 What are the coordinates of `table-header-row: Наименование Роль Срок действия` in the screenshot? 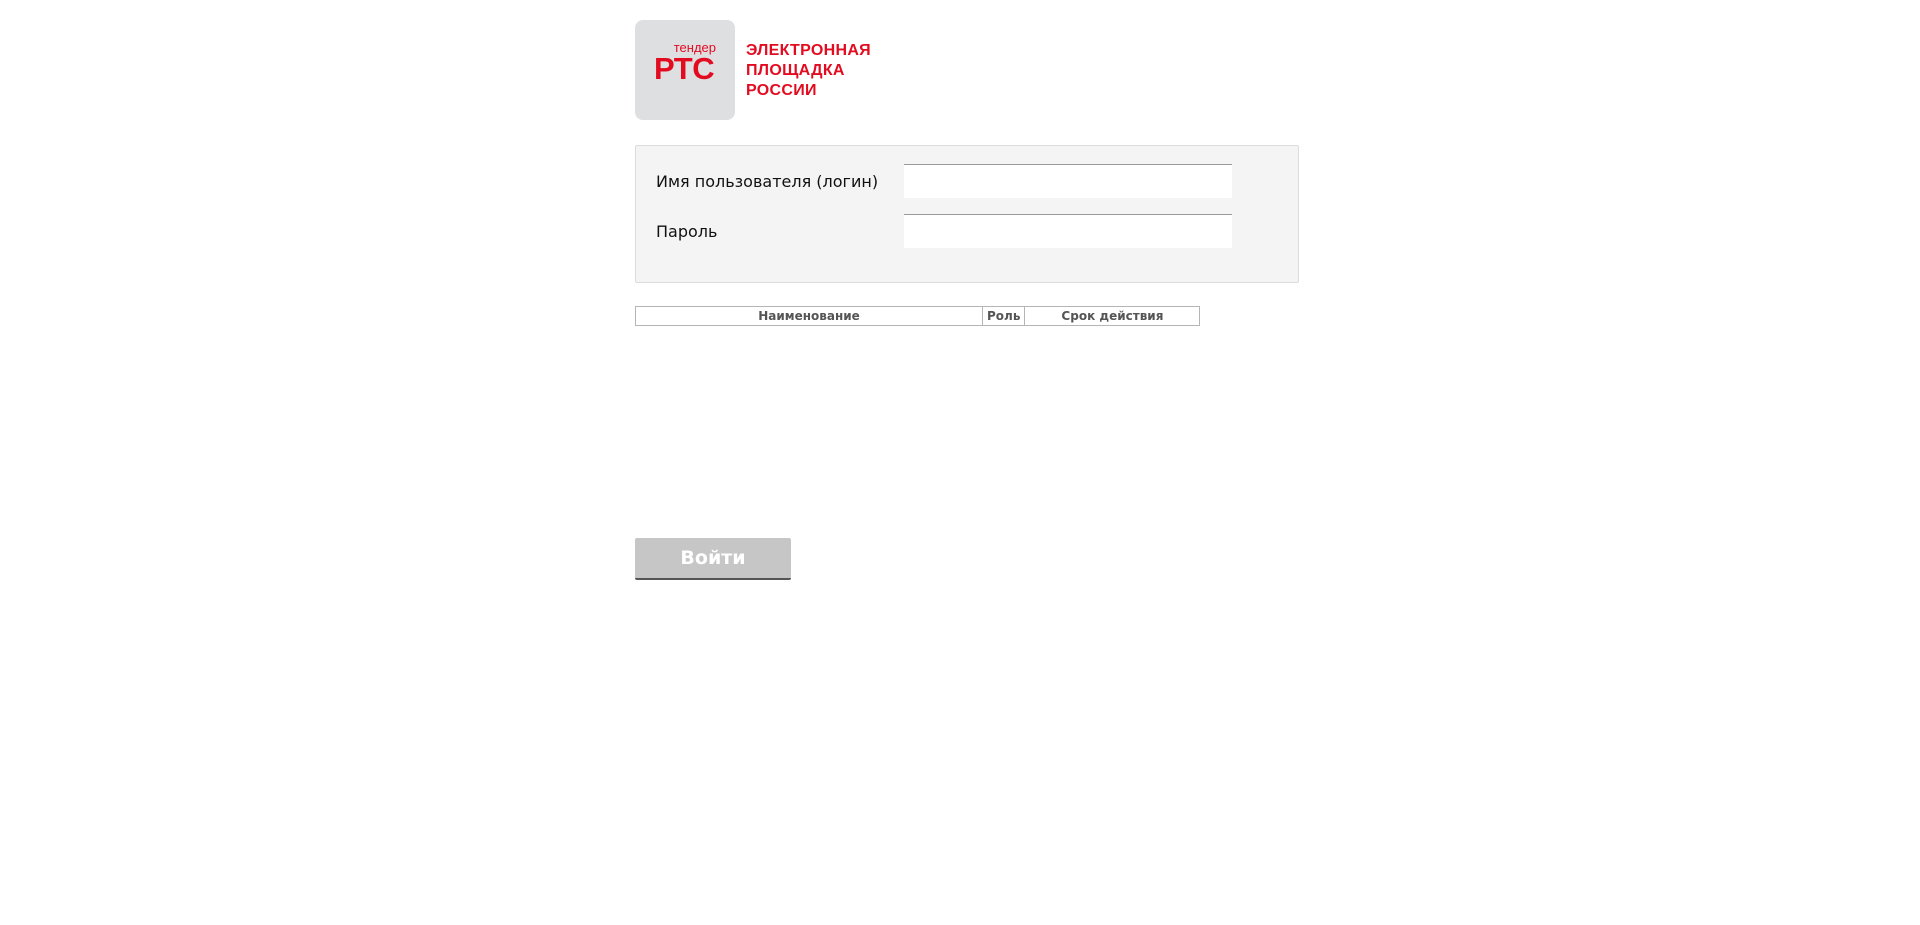 It's located at (918, 316).